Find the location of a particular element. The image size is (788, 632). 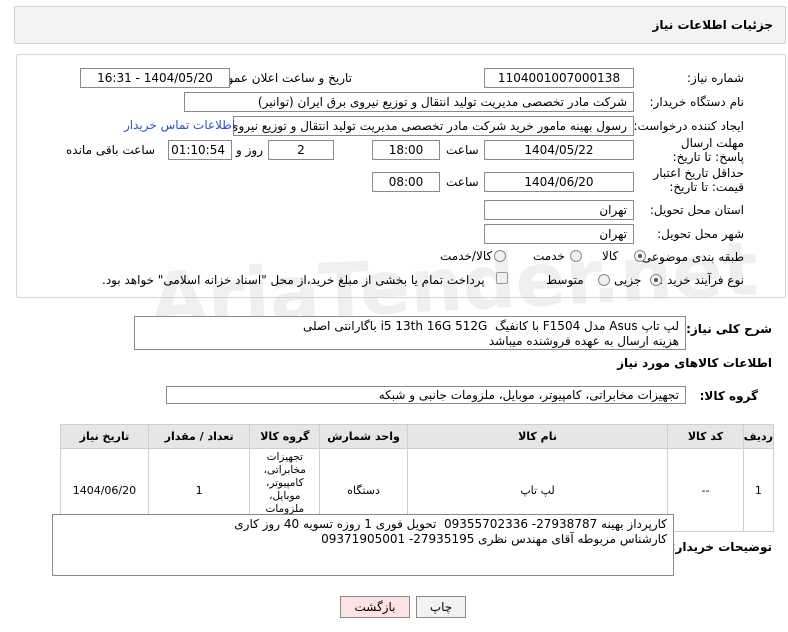

category-option-goods: کالا is located at coordinates (610, 256).